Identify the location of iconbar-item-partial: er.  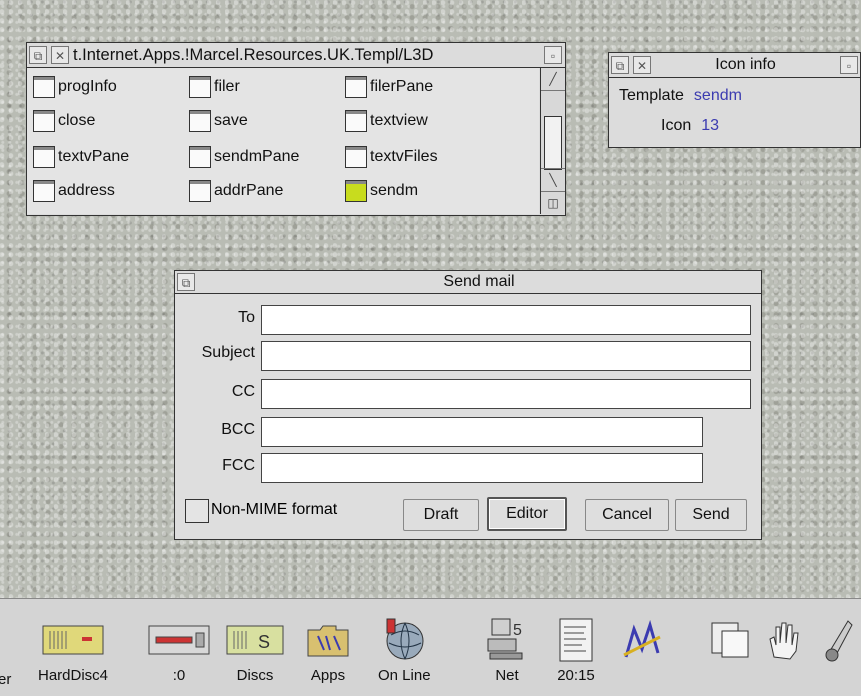
(5, 677).